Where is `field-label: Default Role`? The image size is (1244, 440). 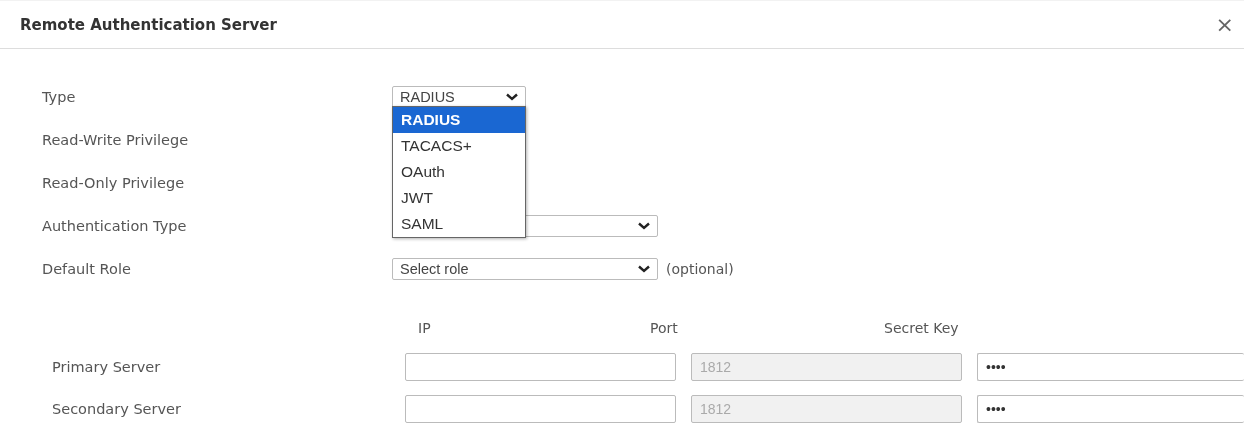 field-label: Default Role is located at coordinates (87, 268).